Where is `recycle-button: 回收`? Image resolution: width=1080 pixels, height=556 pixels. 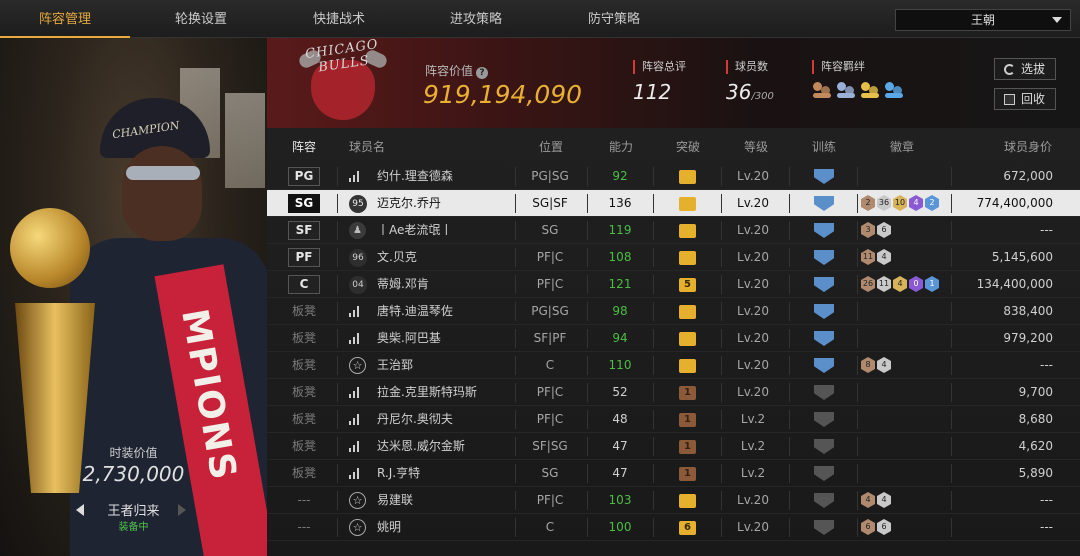
recycle-button: 回收 is located at coordinates (1025, 99).